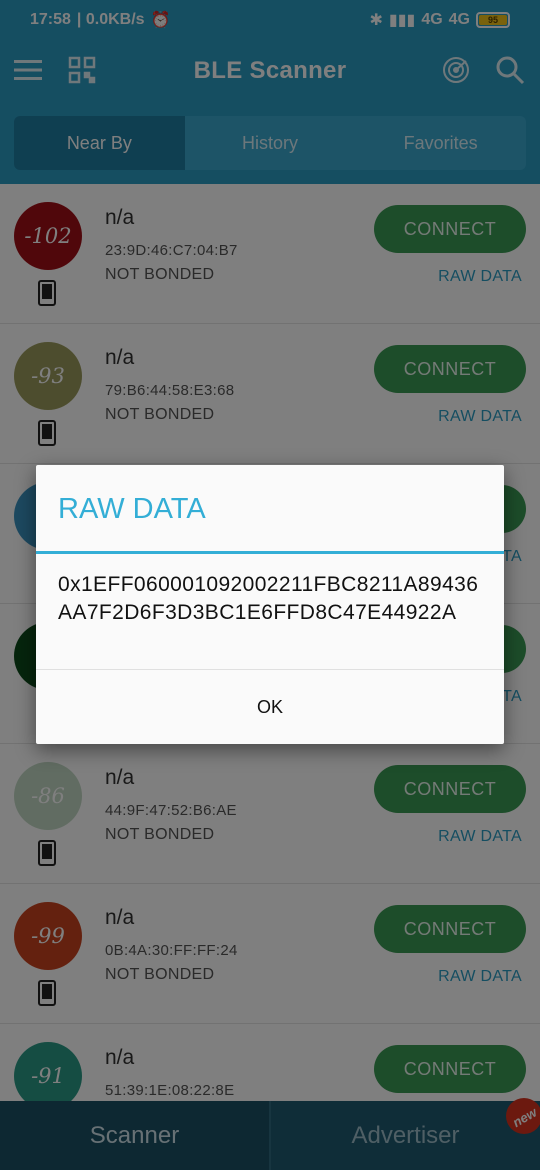  Describe the element at coordinates (270, 552) in the screenshot. I see `dialog-divider` at that location.